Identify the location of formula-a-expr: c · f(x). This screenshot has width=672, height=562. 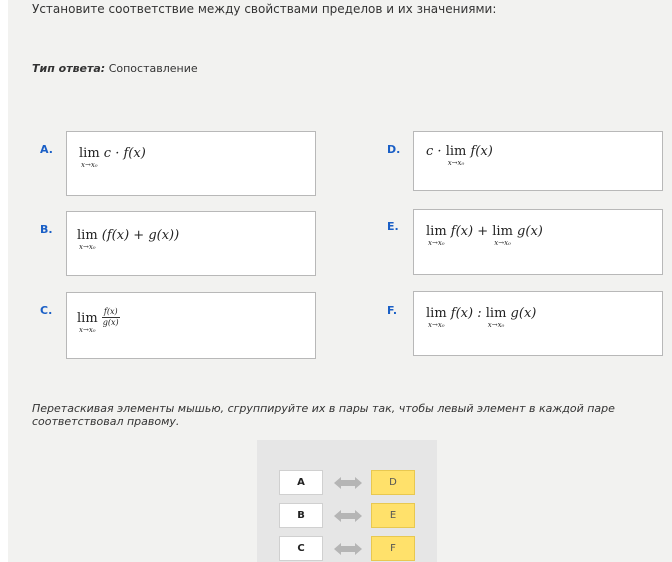
(124, 153).